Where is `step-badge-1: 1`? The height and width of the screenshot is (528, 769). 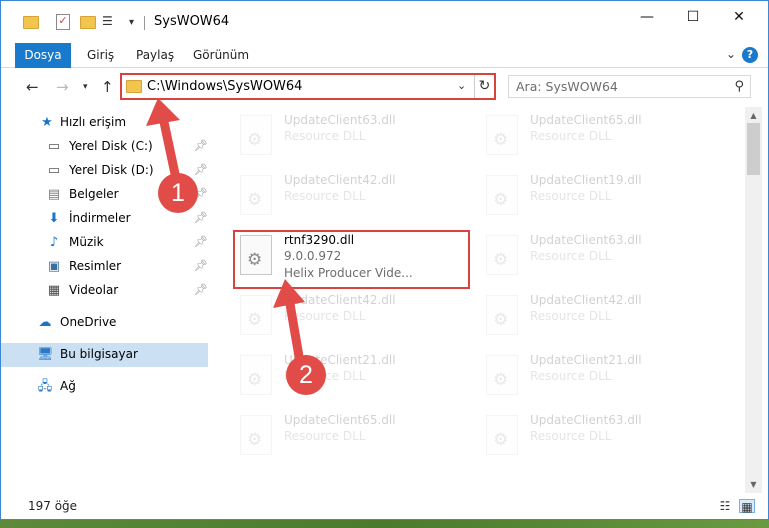
step-badge-1: 1 is located at coordinates (178, 193).